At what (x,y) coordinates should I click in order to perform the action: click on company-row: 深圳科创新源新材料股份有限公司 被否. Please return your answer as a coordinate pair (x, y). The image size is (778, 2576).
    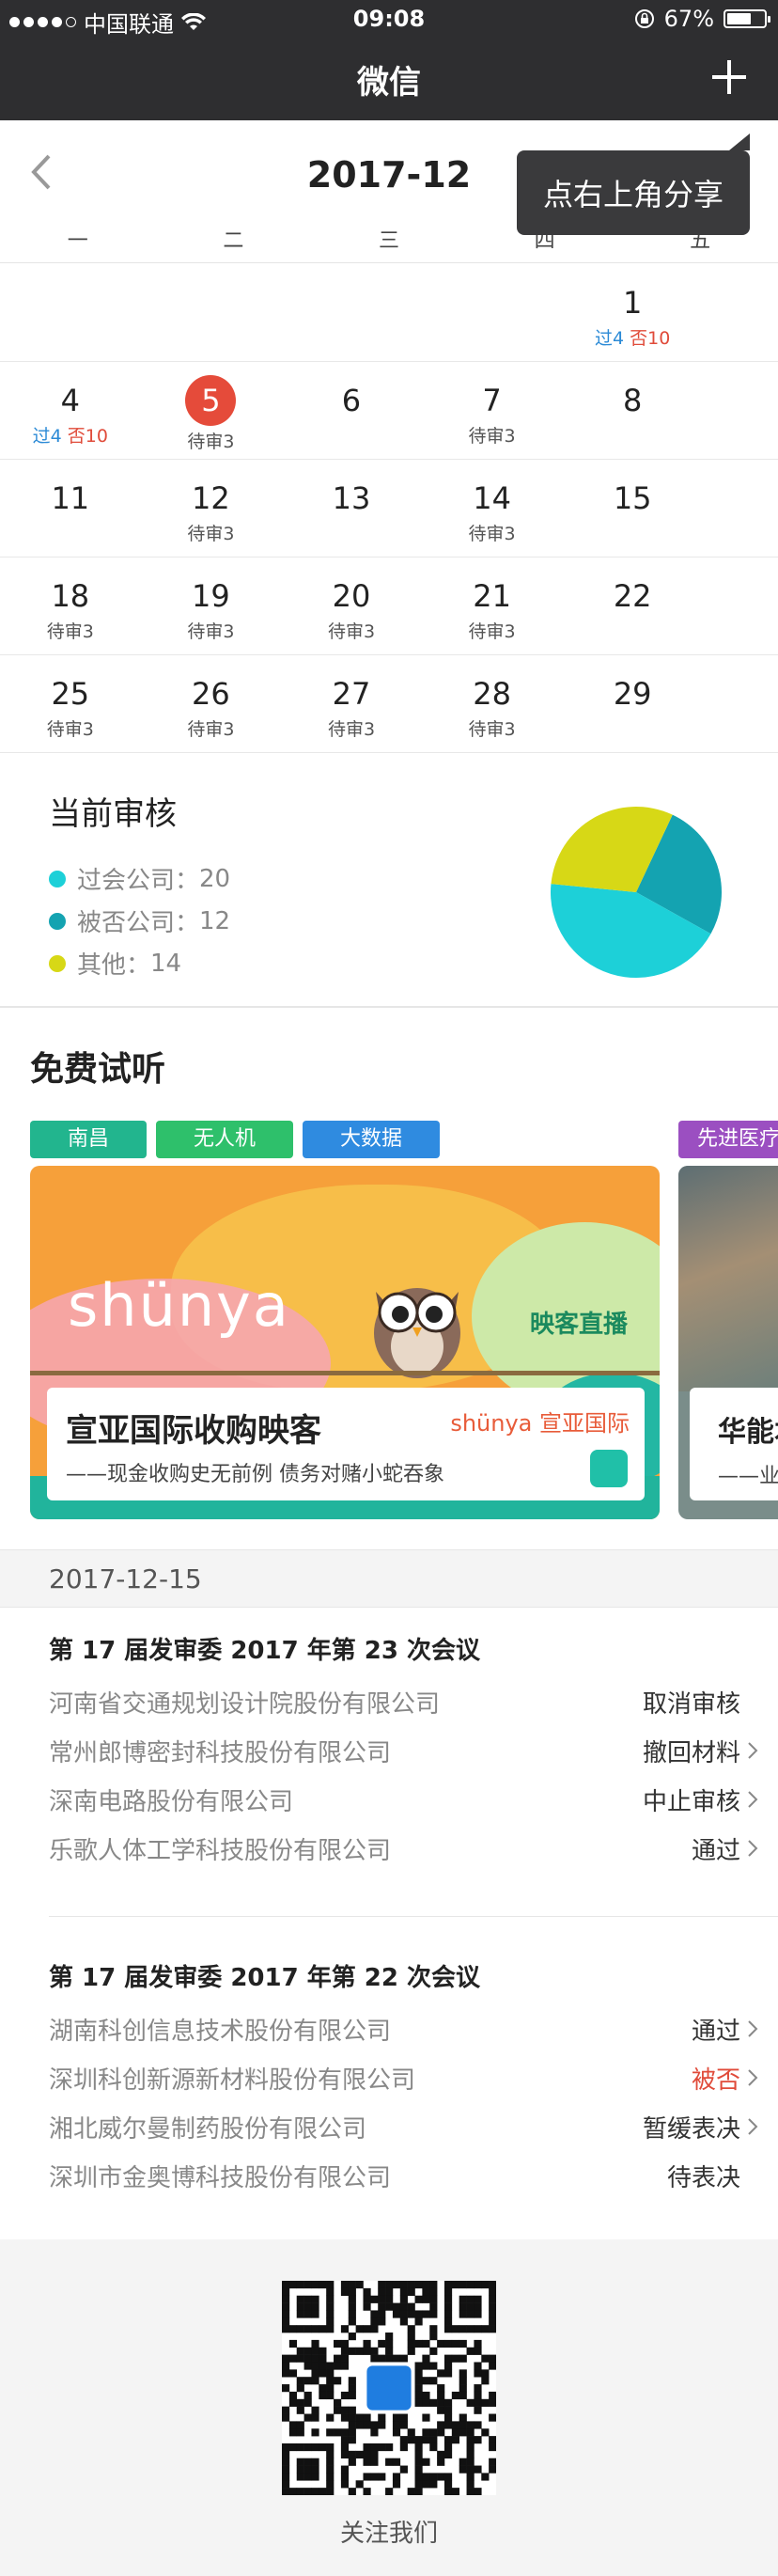
    Looking at the image, I should click on (404, 2078).